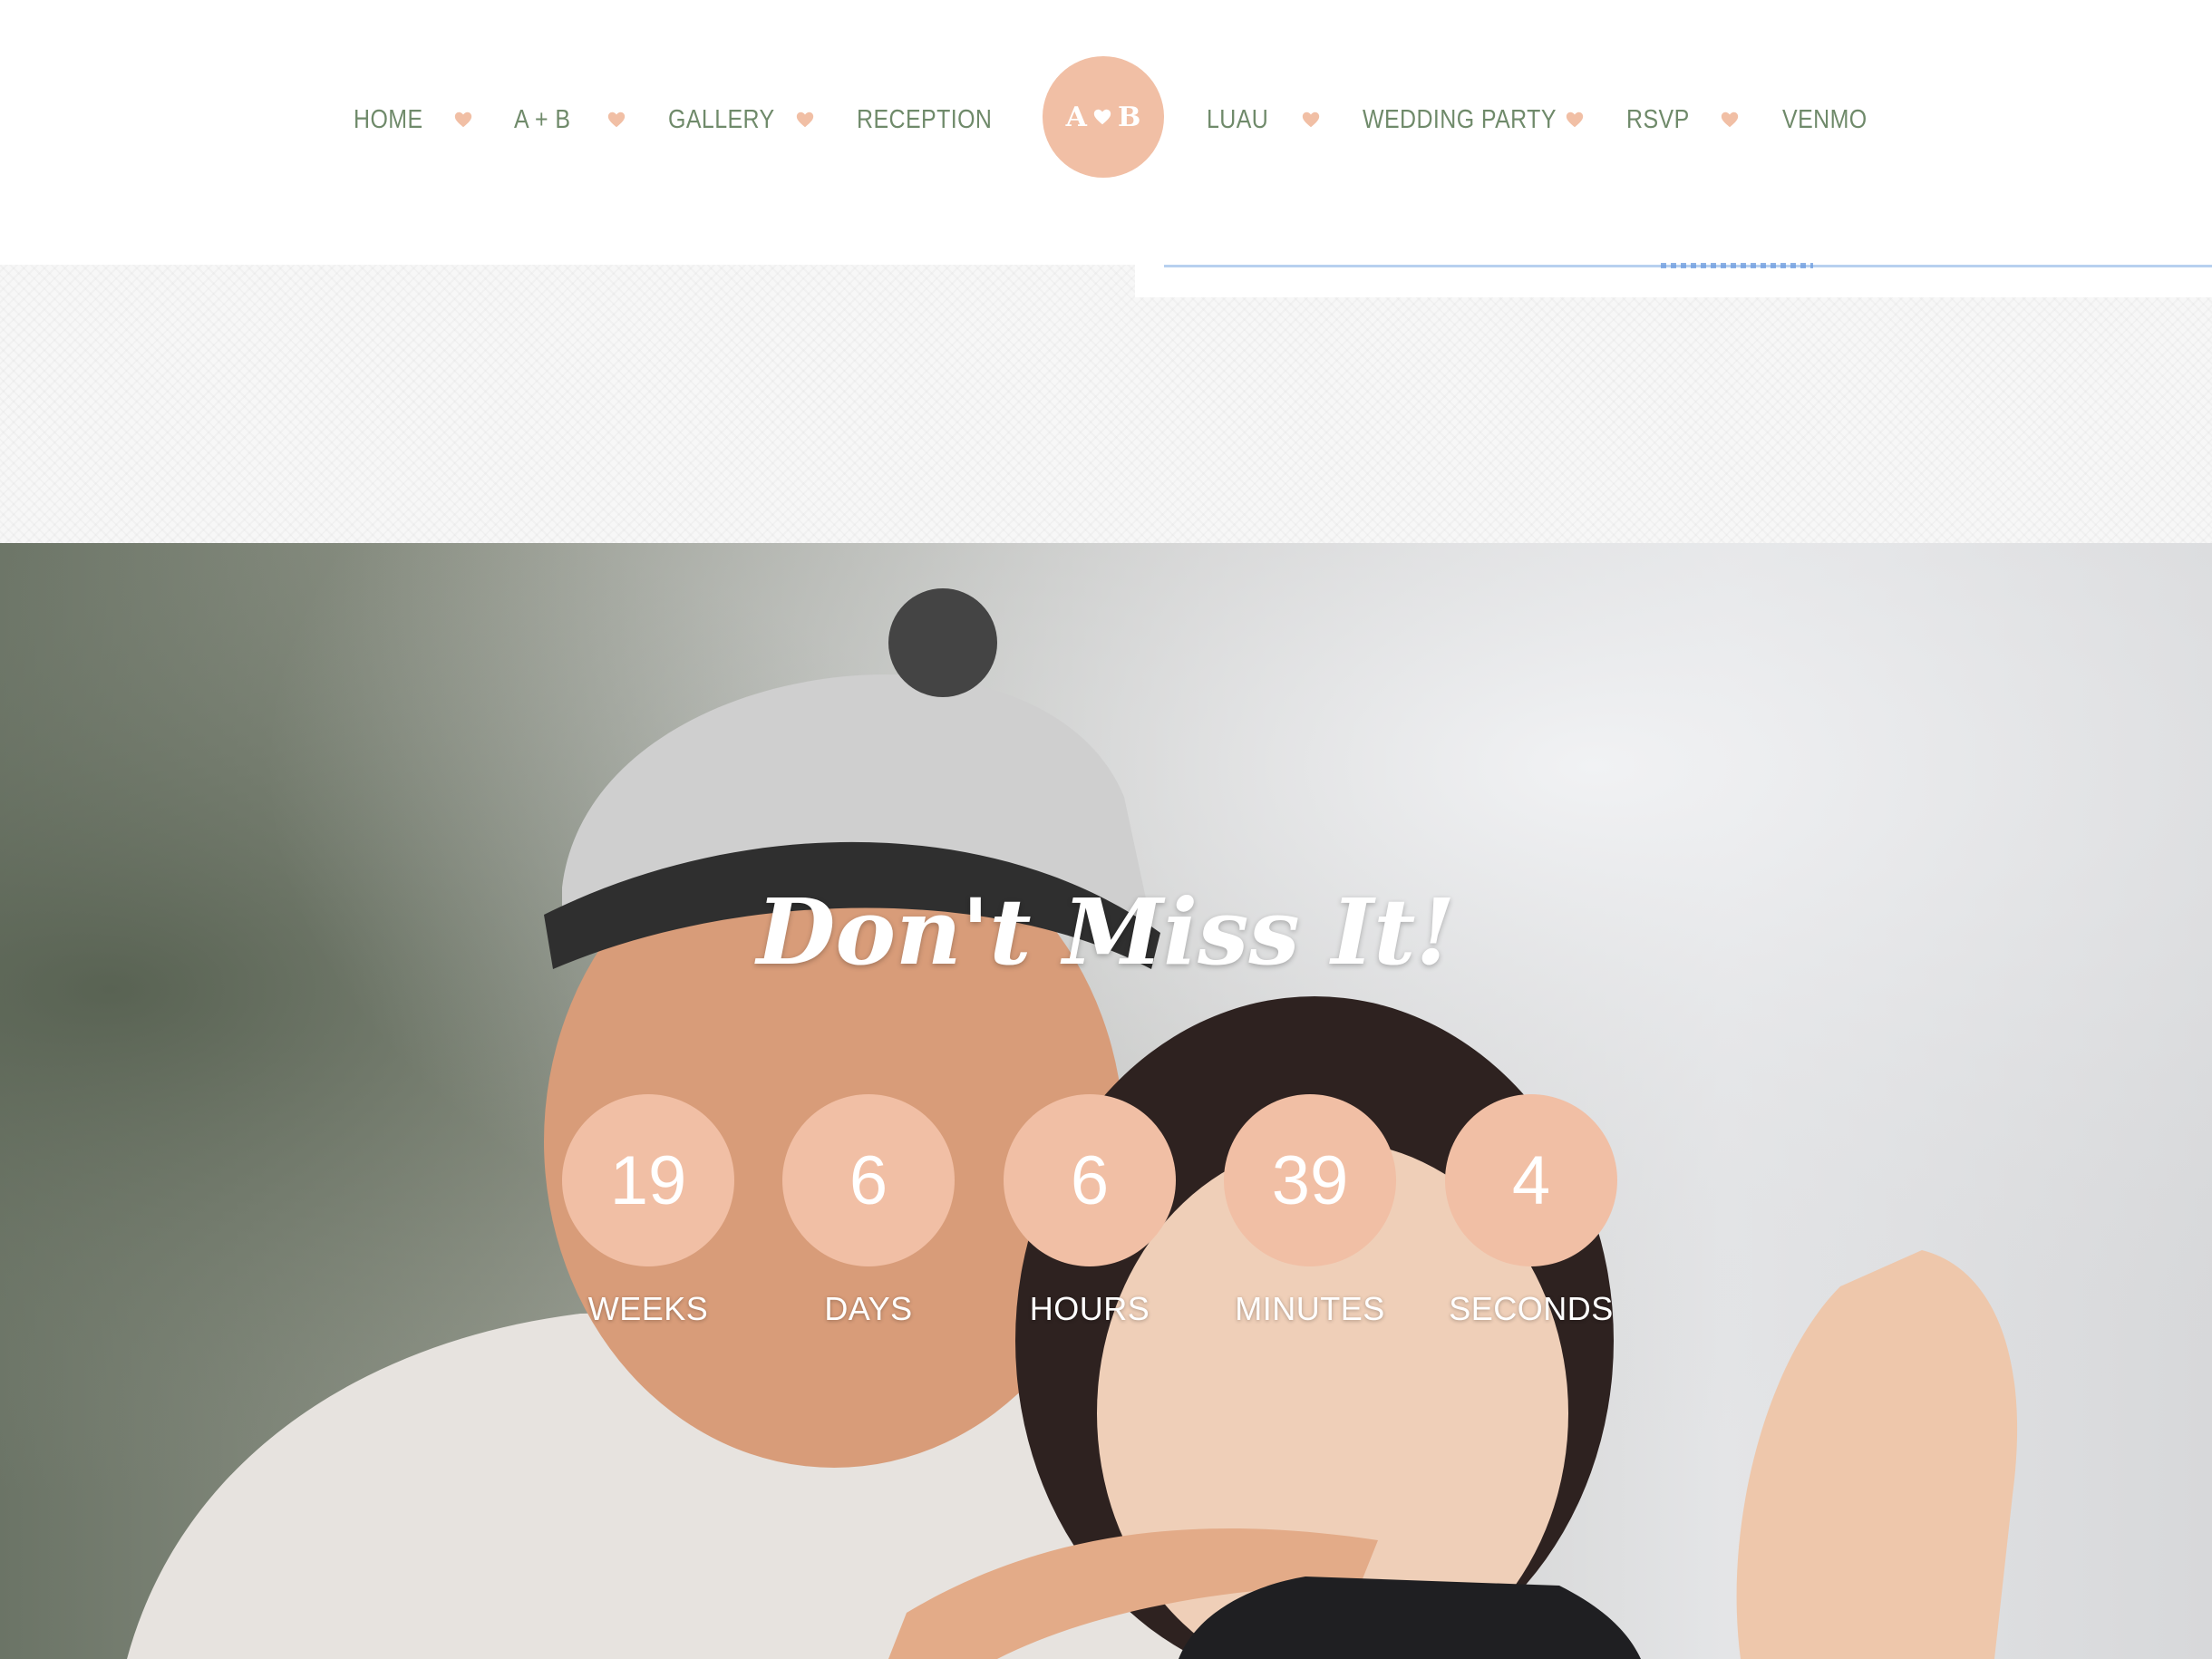  Describe the element at coordinates (1531, 1308) in the screenshot. I see `countdown-seconds-label: SECONDS` at that location.